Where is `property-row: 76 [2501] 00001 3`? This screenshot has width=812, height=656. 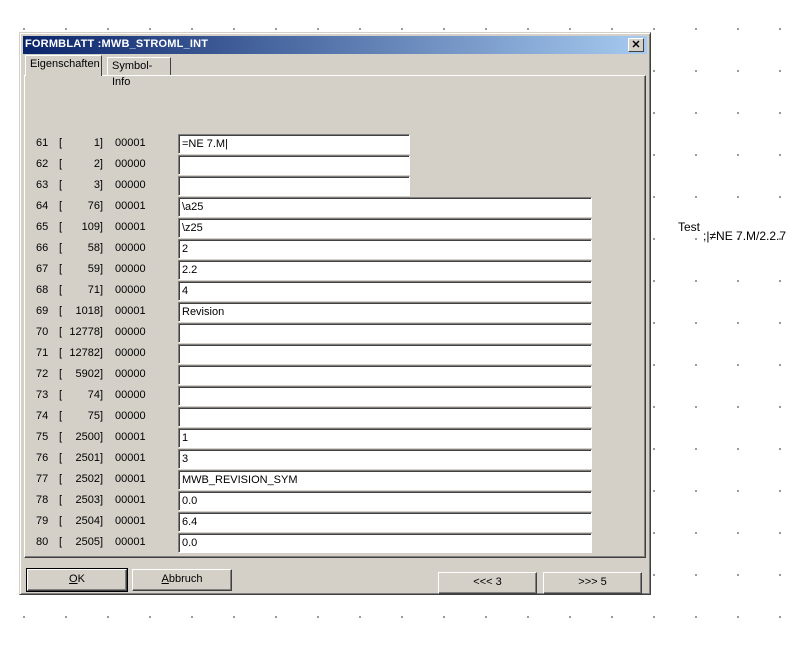
property-row: 76 [2501] 00001 3 is located at coordinates (325, 459).